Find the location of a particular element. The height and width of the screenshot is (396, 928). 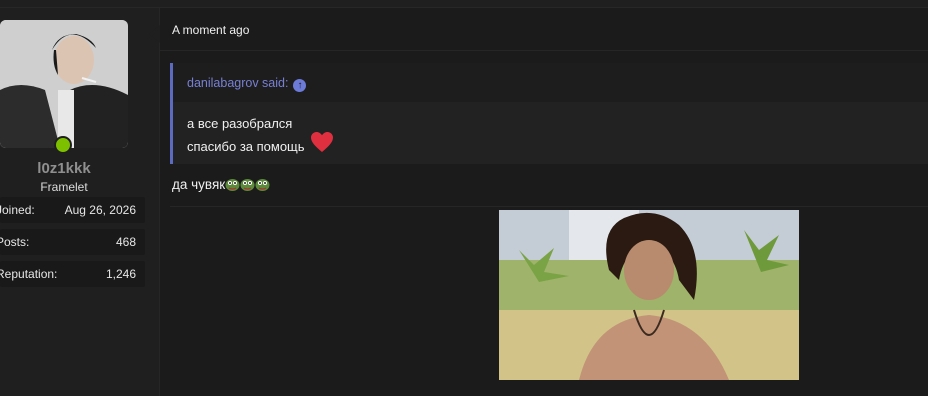

stat-reputation: Reputation: 1,246 is located at coordinates (72, 274).